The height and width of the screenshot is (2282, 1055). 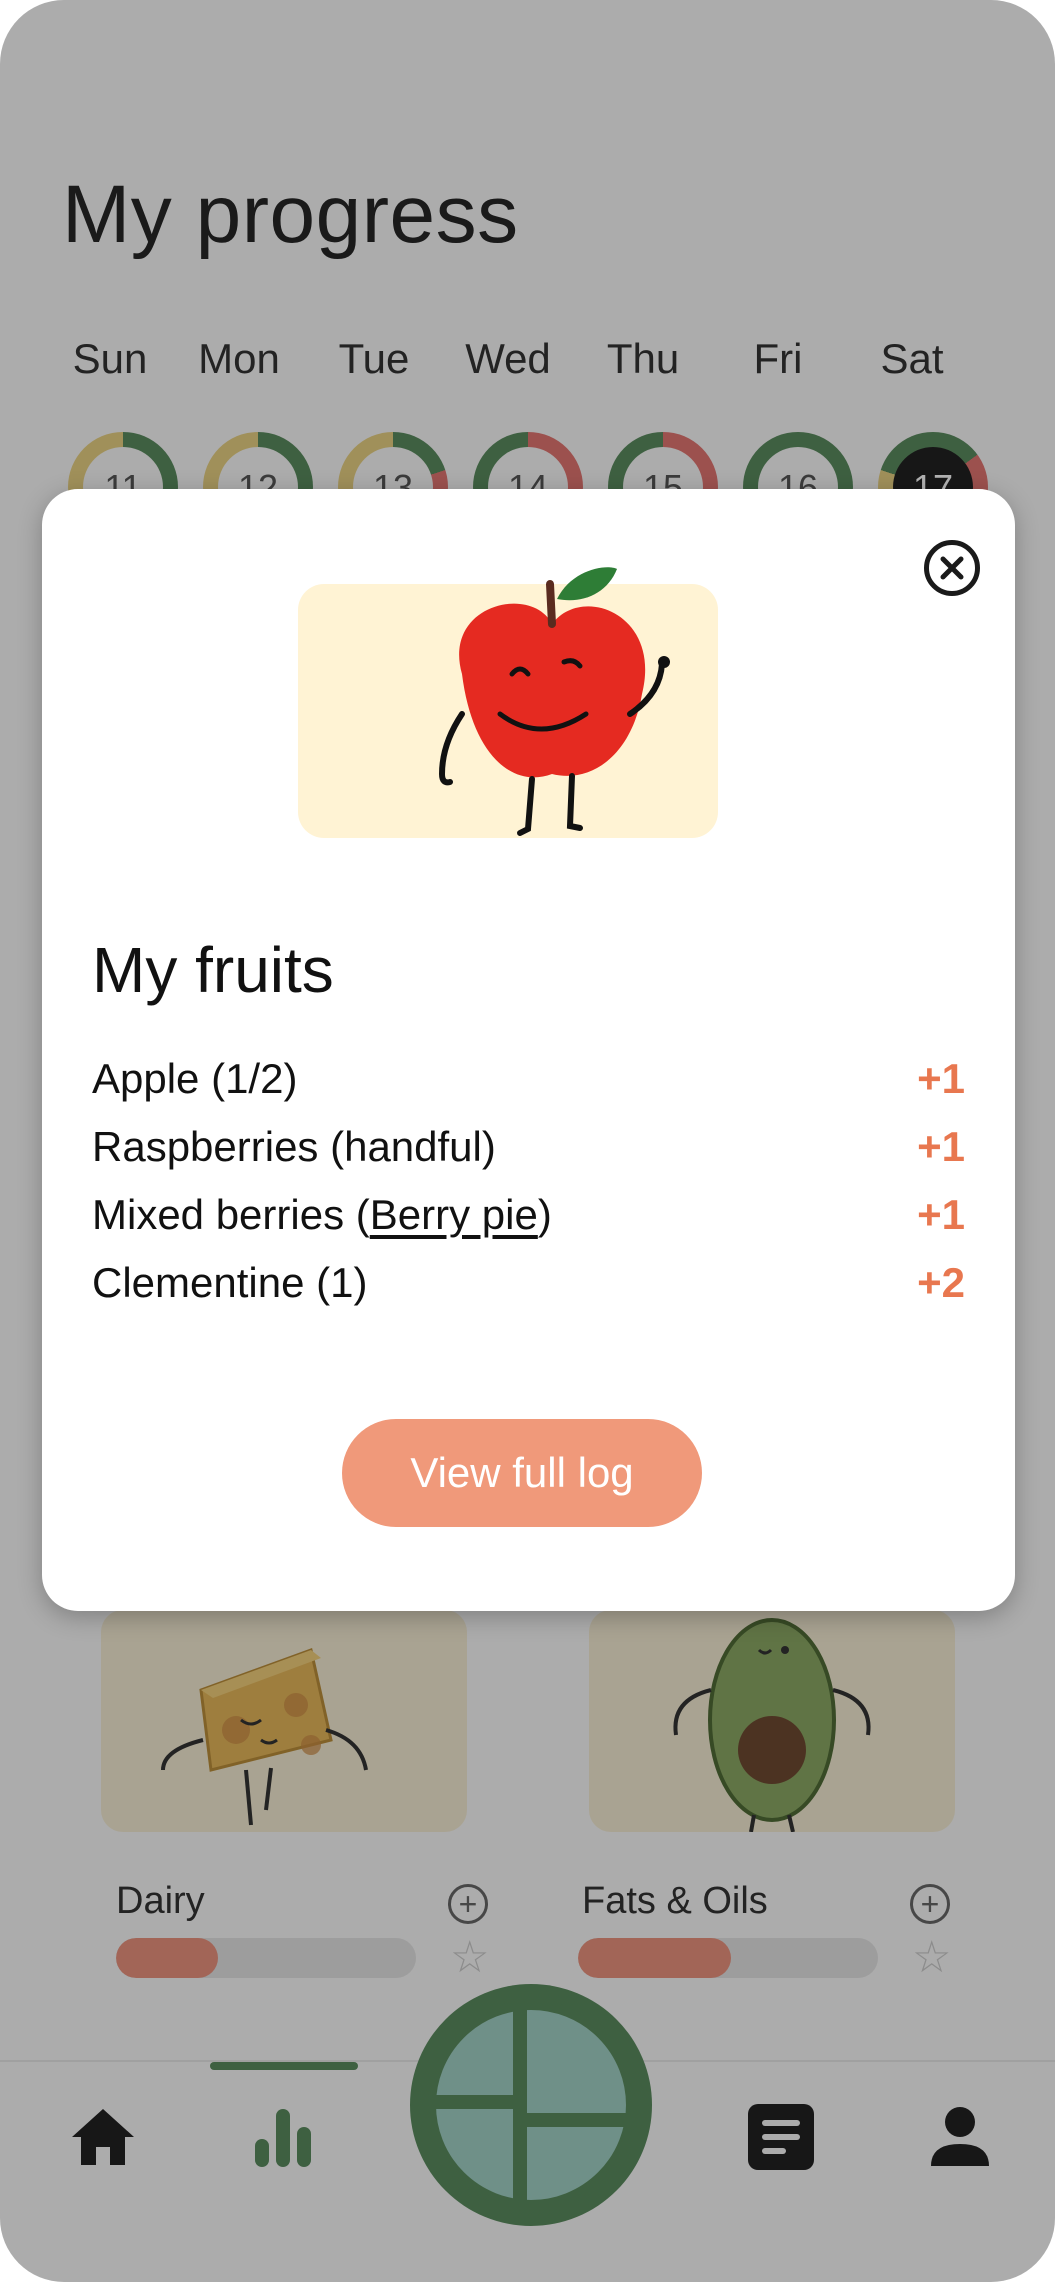 I want to click on recipe-link-berry-pie: Berry pie, so click(x=454, y=1214).